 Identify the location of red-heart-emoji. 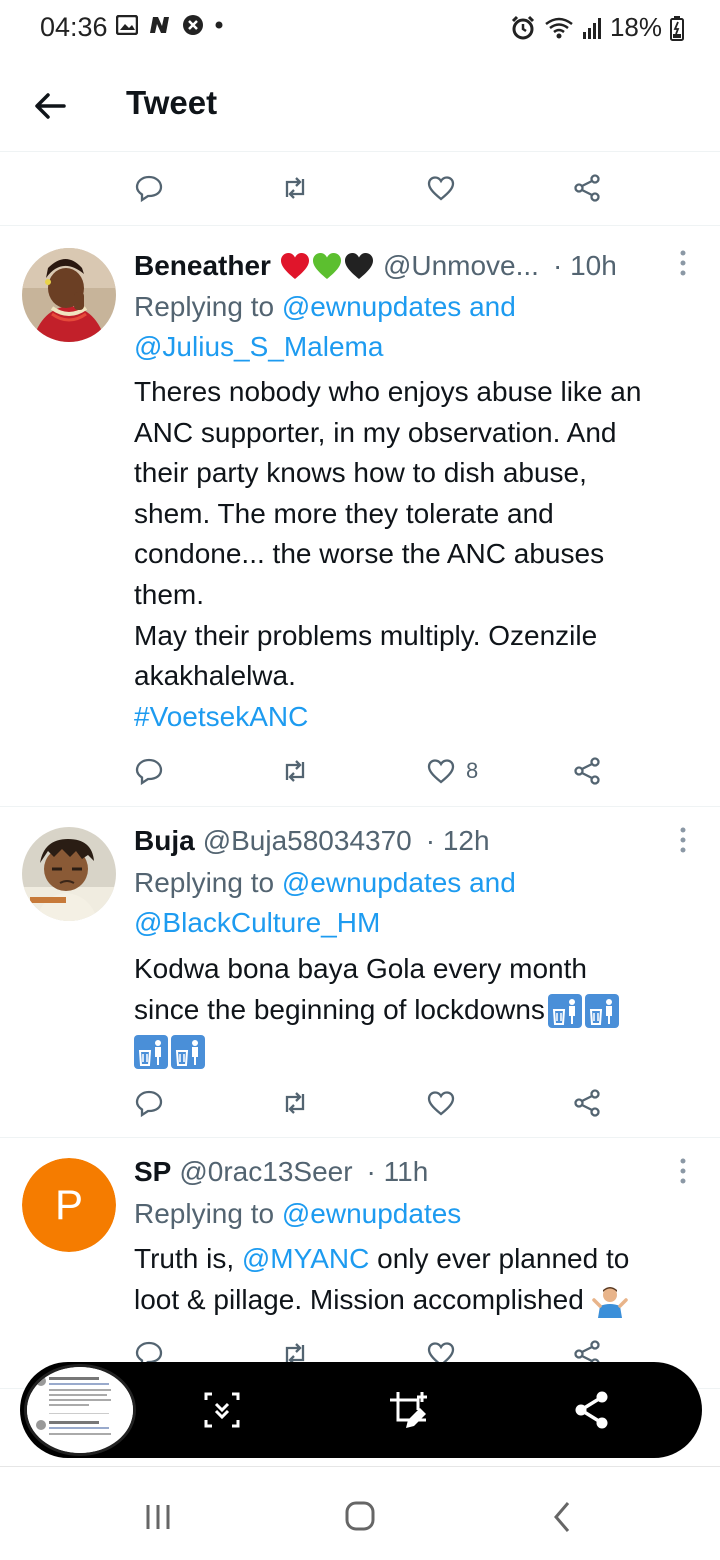
(294, 266).